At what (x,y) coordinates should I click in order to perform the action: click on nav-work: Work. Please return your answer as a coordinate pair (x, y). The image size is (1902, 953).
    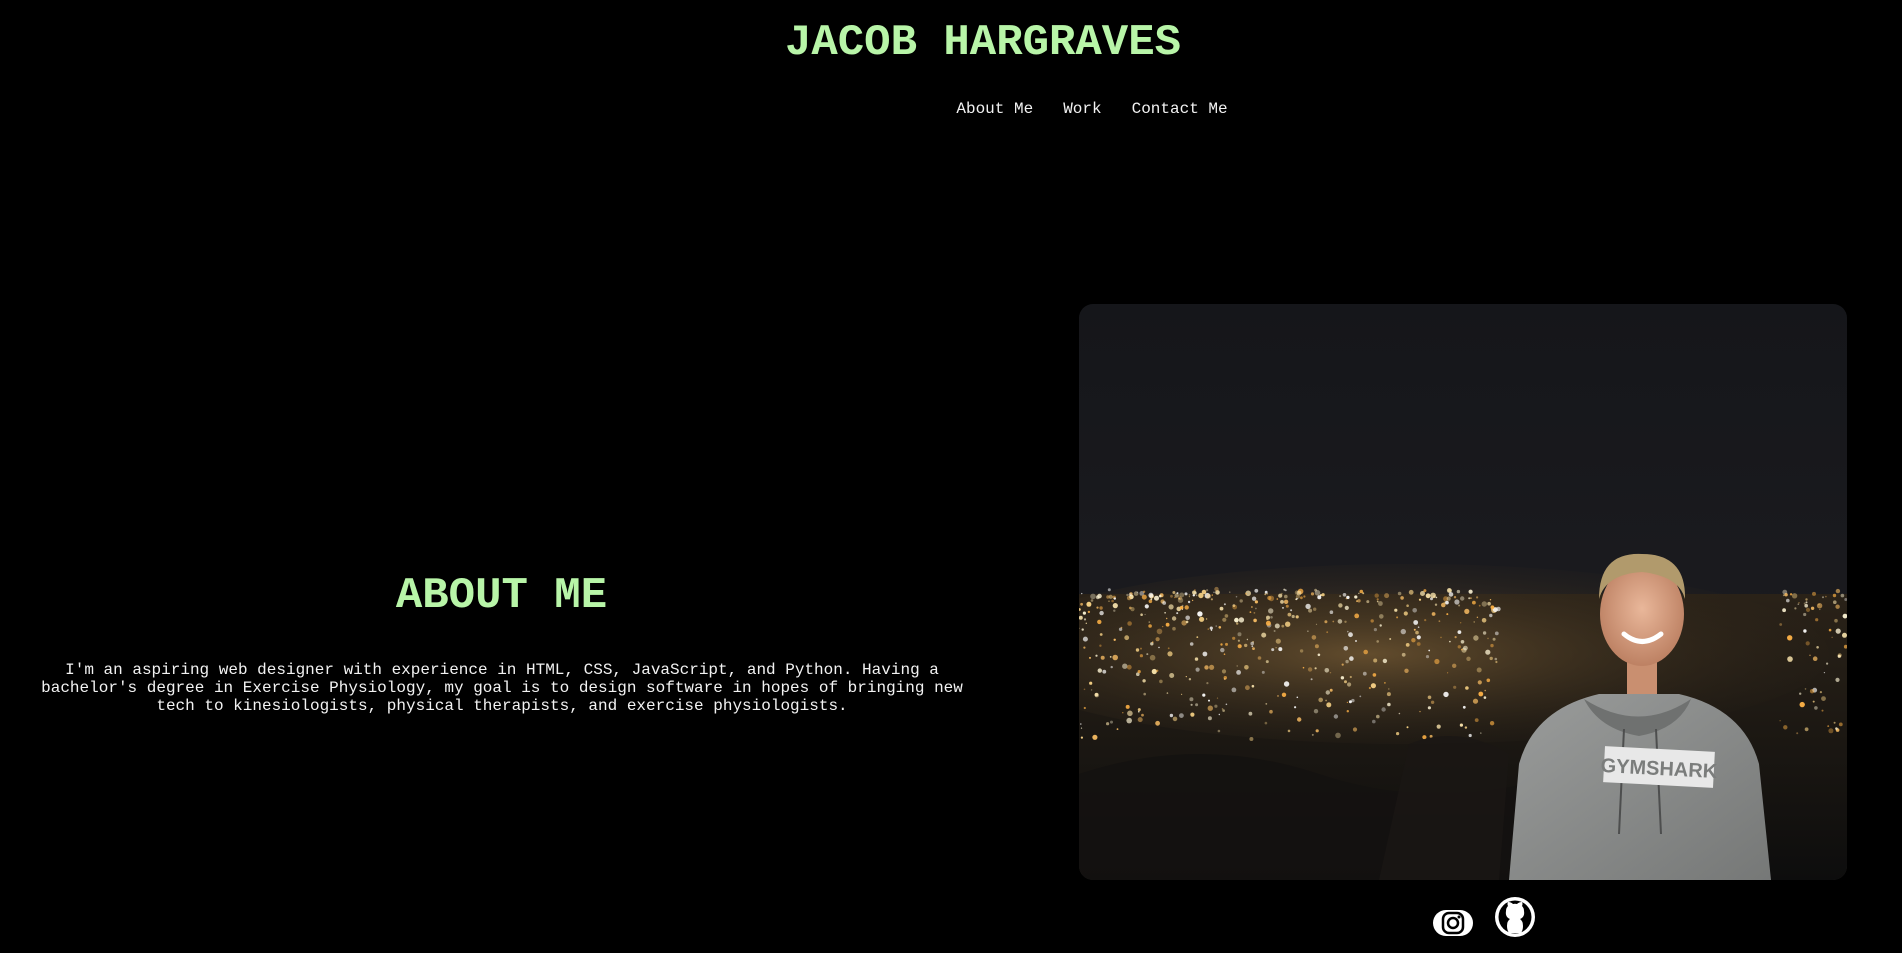
    Looking at the image, I should click on (1082, 109).